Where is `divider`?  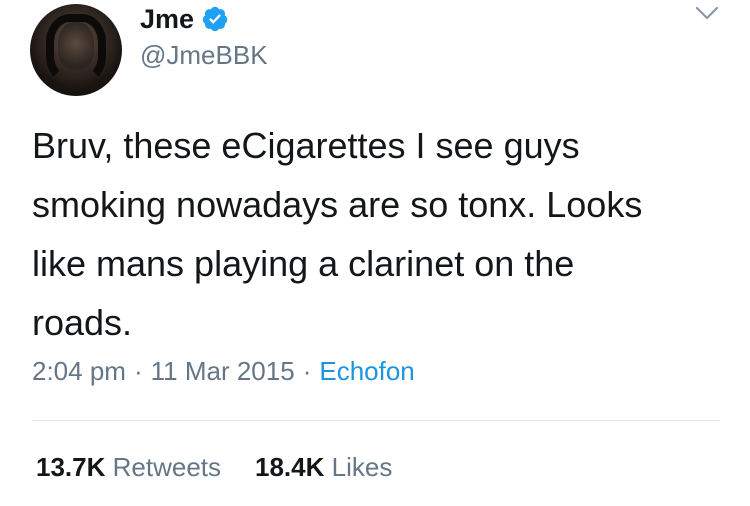
divider is located at coordinates (376, 420).